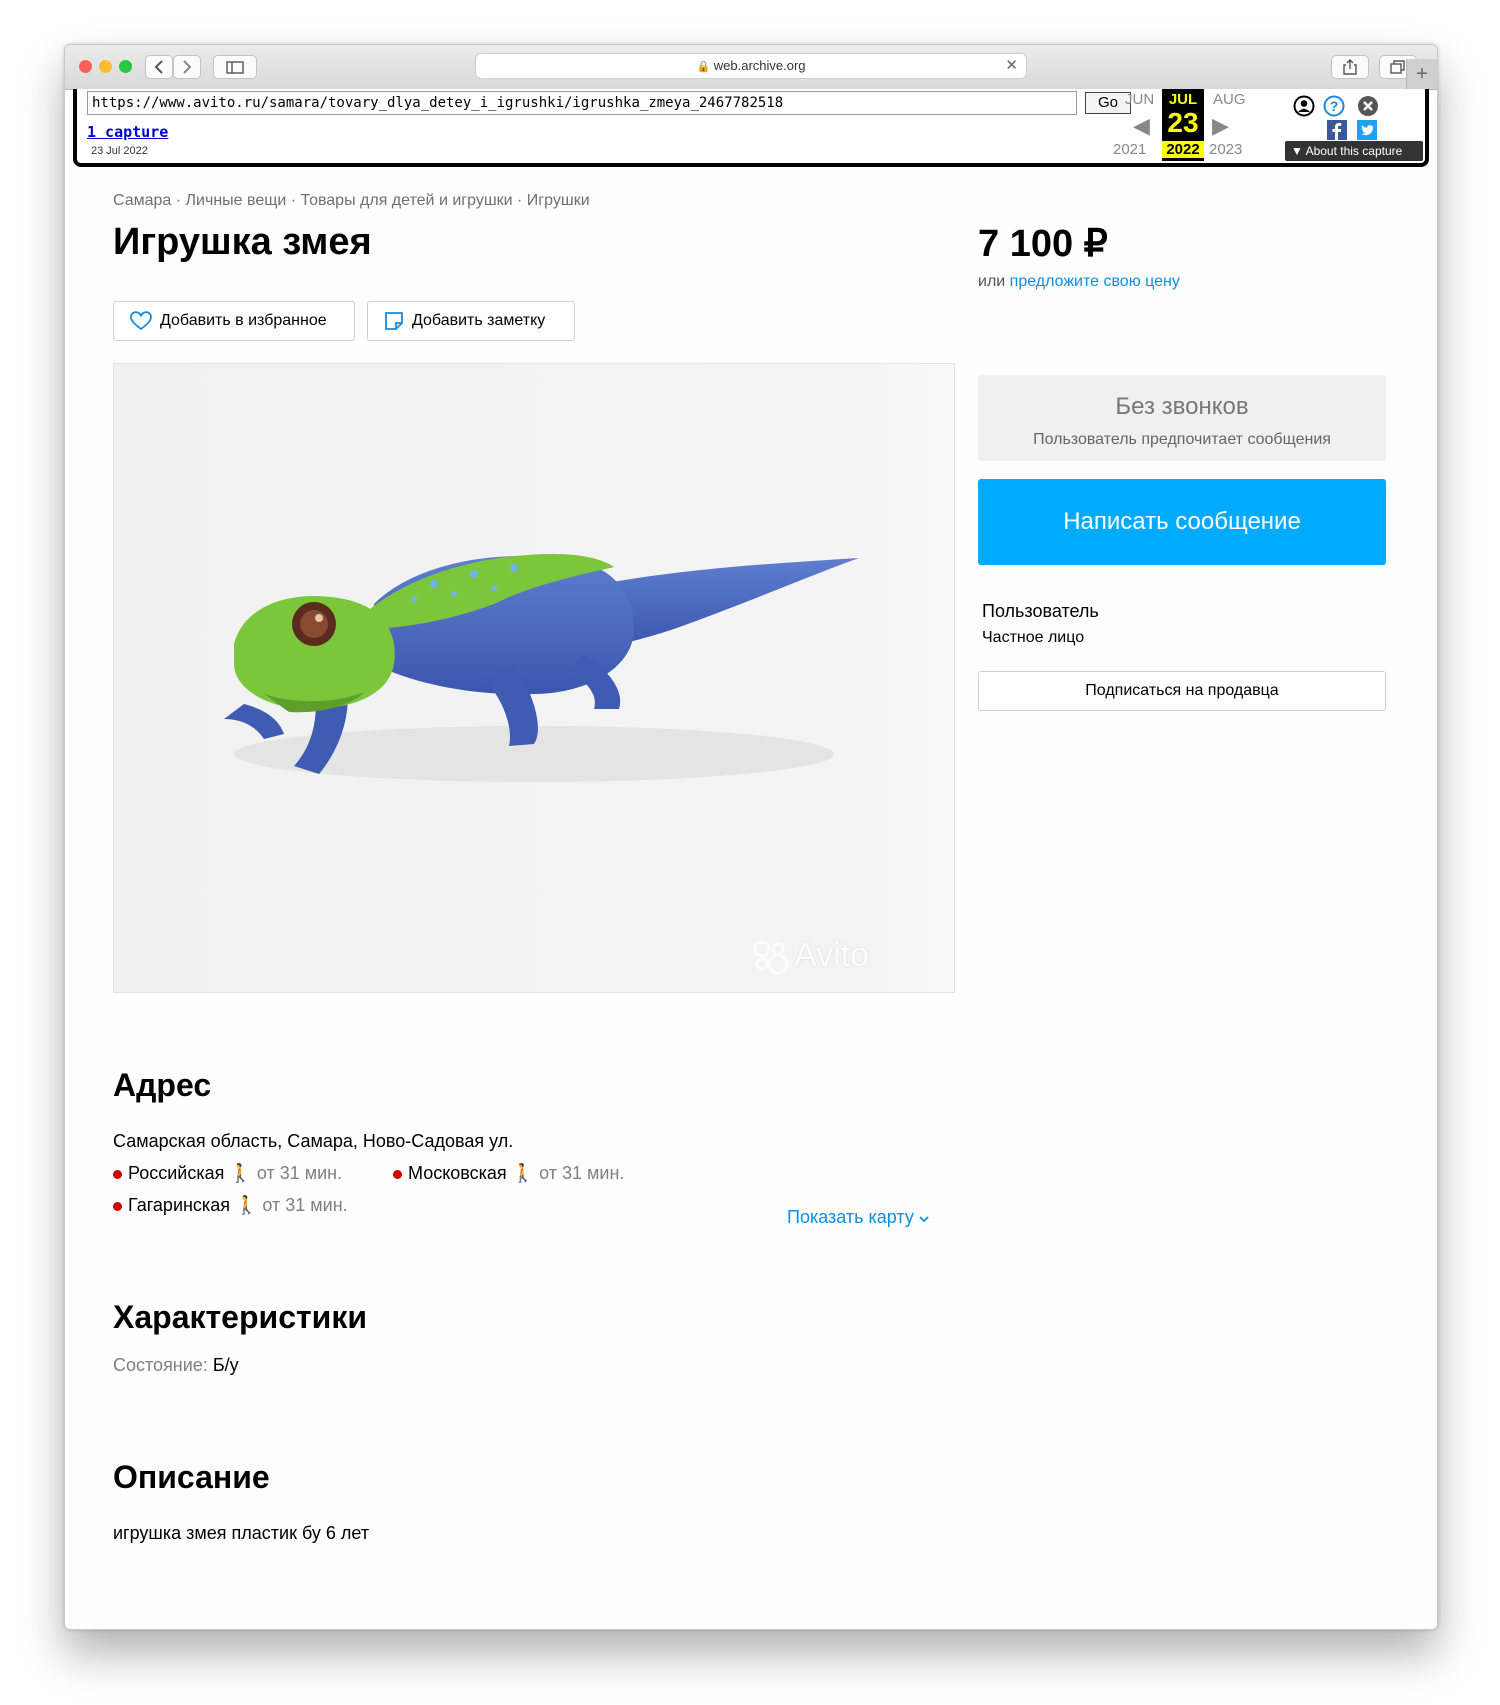 This screenshot has height=1705, width=1500. What do you see at coordinates (243, 320) in the screenshot?
I see `favorites-label: Добавить в избранное` at bounding box center [243, 320].